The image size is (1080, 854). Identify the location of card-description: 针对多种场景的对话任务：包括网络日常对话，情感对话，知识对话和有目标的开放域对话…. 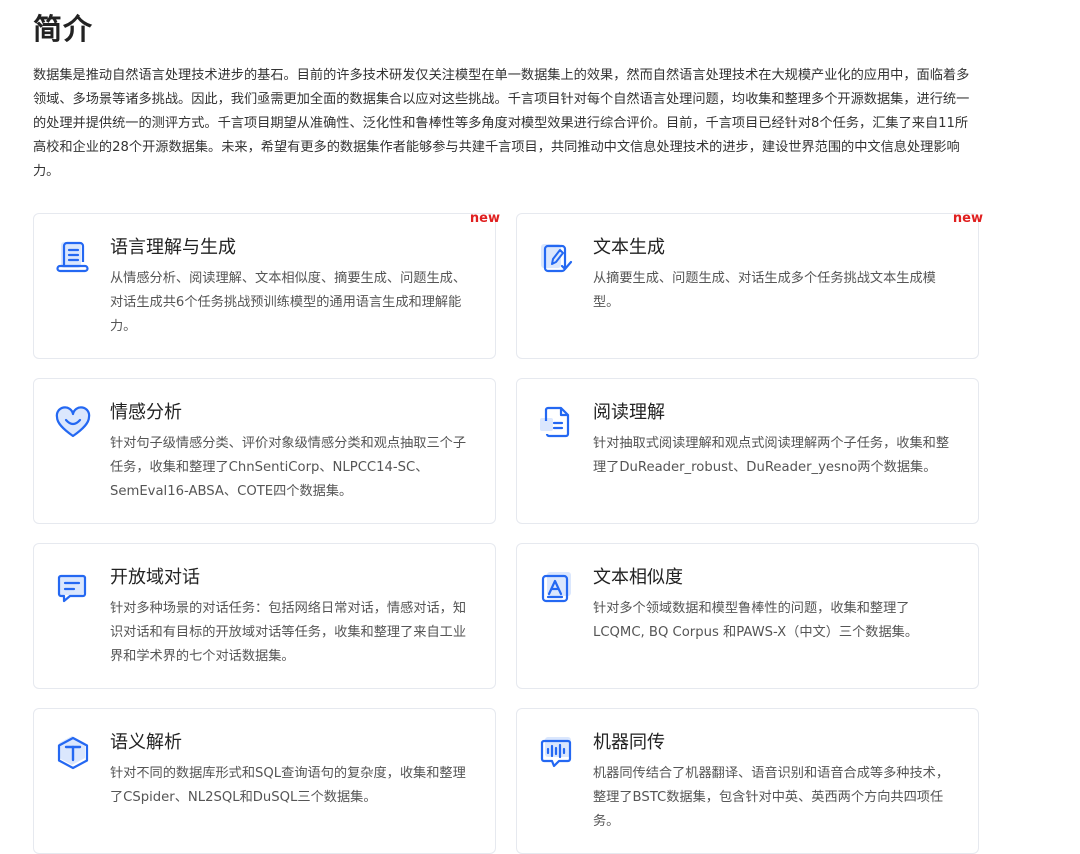
(288, 632).